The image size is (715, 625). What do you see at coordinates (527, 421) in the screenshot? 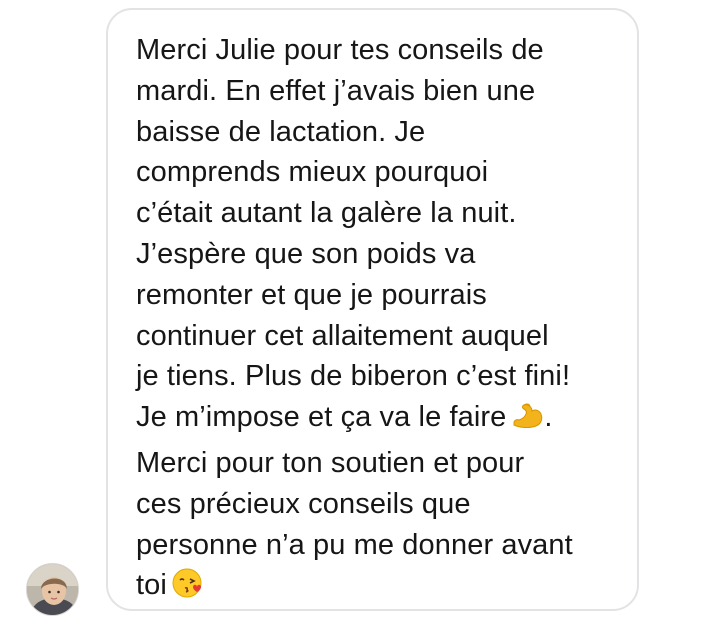
I see `flexed-biceps-icon` at bounding box center [527, 421].